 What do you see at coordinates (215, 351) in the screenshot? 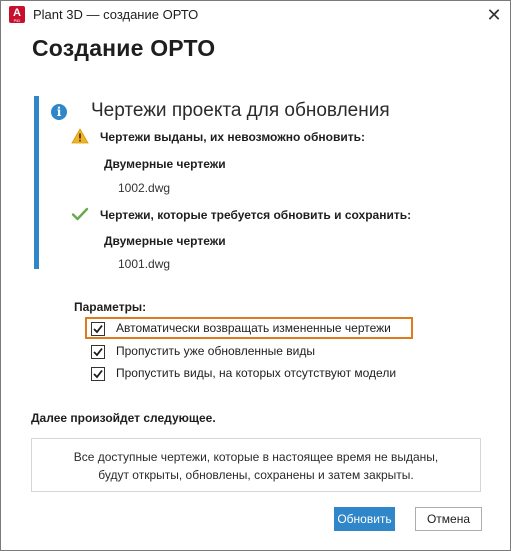
I see `checkbox-label: Пропустить уже обновленные виды` at bounding box center [215, 351].